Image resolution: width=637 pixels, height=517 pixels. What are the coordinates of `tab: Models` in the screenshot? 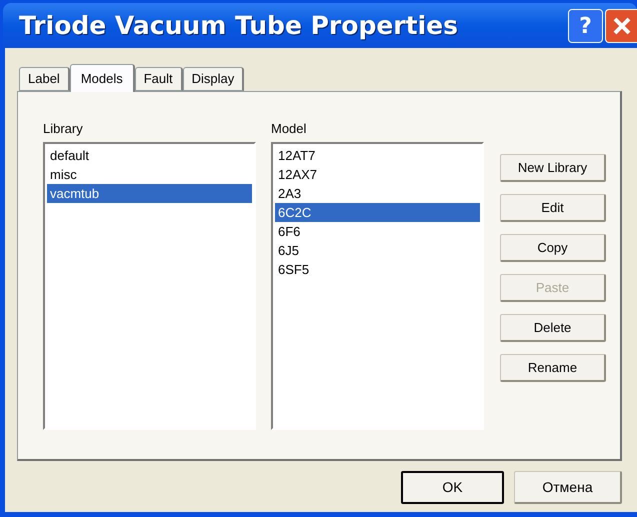 It's located at (102, 78).